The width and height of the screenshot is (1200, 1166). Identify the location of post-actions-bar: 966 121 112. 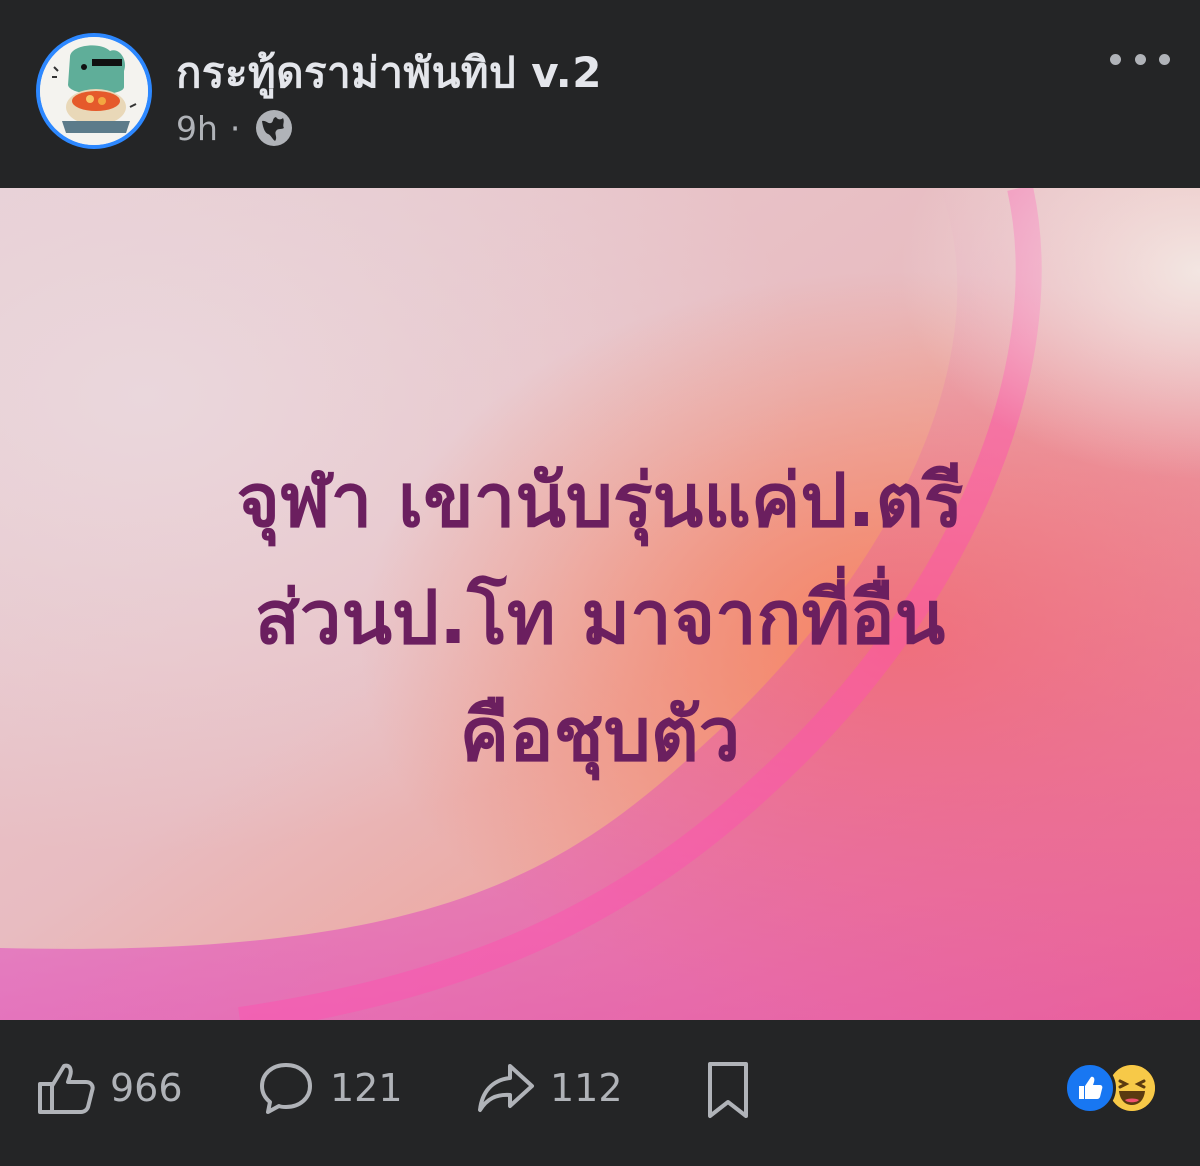
(600, 1093).